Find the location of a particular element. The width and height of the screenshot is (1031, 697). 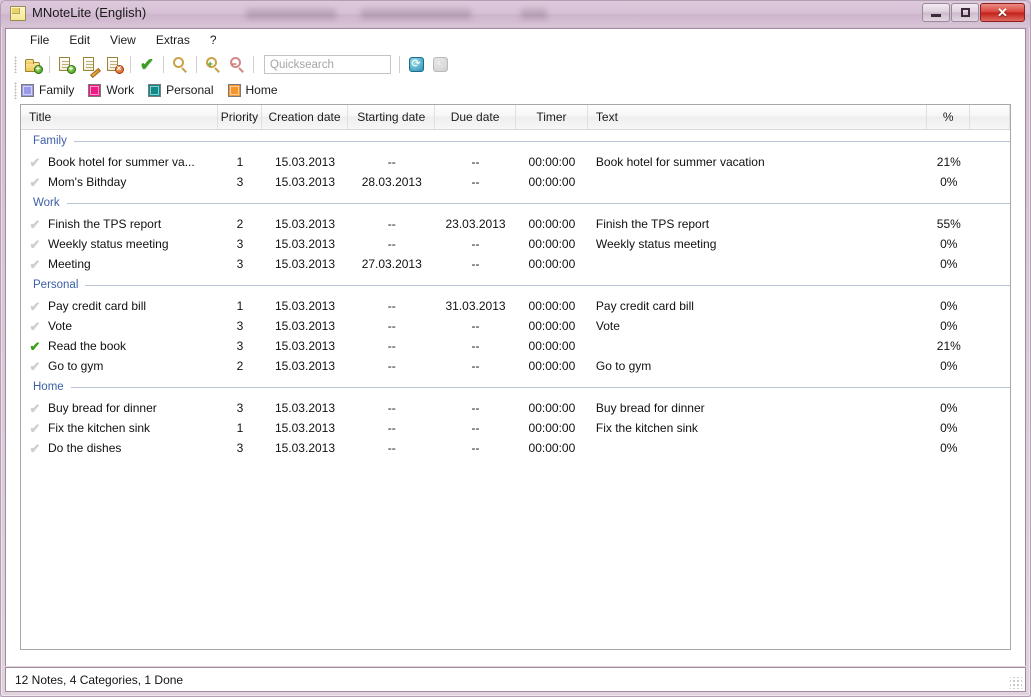

table-row: ✔ Vote 3 15.03.2013 -- -- 00:00:00 Vote 0% is located at coordinates (515, 326).